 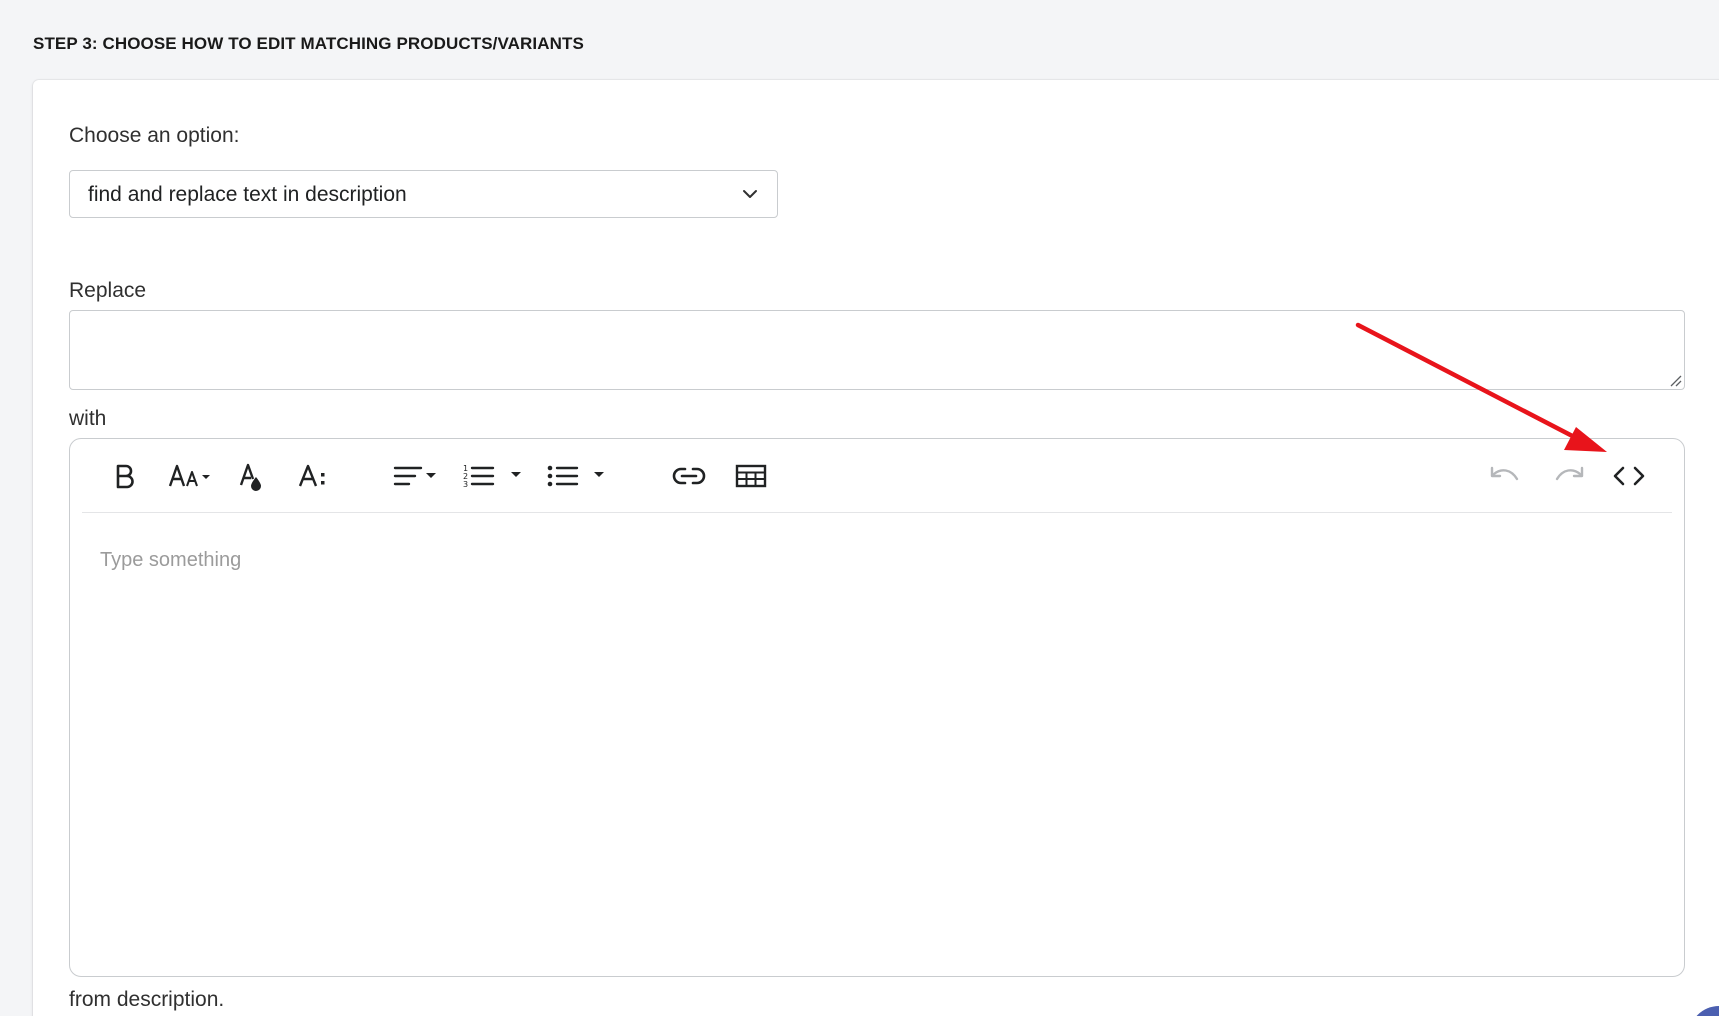 I want to click on font-size-button, so click(x=193, y=476).